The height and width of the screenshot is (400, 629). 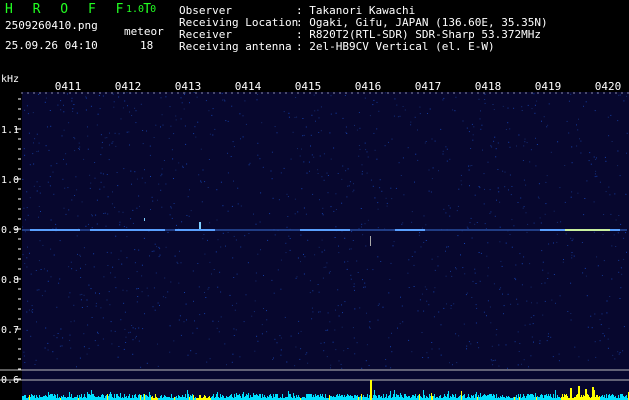 What do you see at coordinates (10, 330) in the screenshot?
I see `y-tick-label: 0.7` at bounding box center [10, 330].